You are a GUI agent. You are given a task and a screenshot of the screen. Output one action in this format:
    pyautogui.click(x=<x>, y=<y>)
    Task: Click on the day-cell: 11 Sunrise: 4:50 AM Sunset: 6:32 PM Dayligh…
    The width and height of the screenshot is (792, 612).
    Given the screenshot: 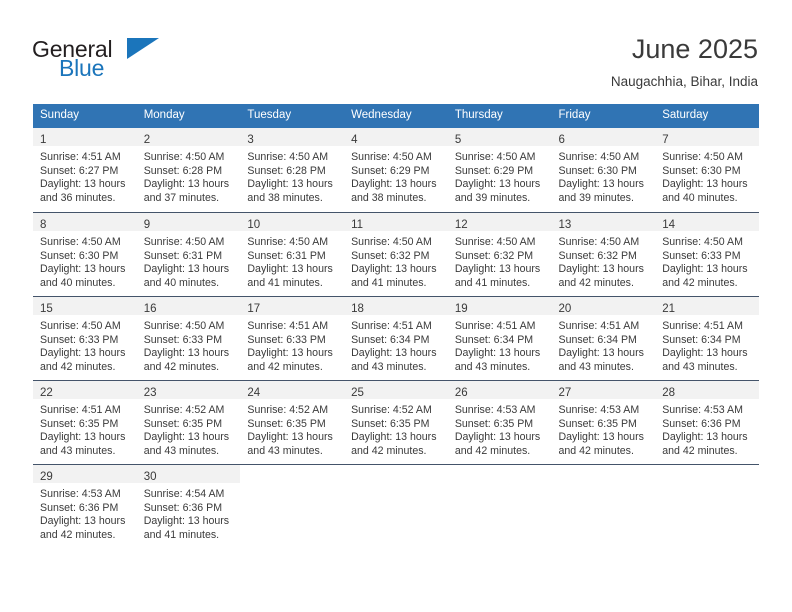 What is the action you would take?
    pyautogui.click(x=396, y=254)
    